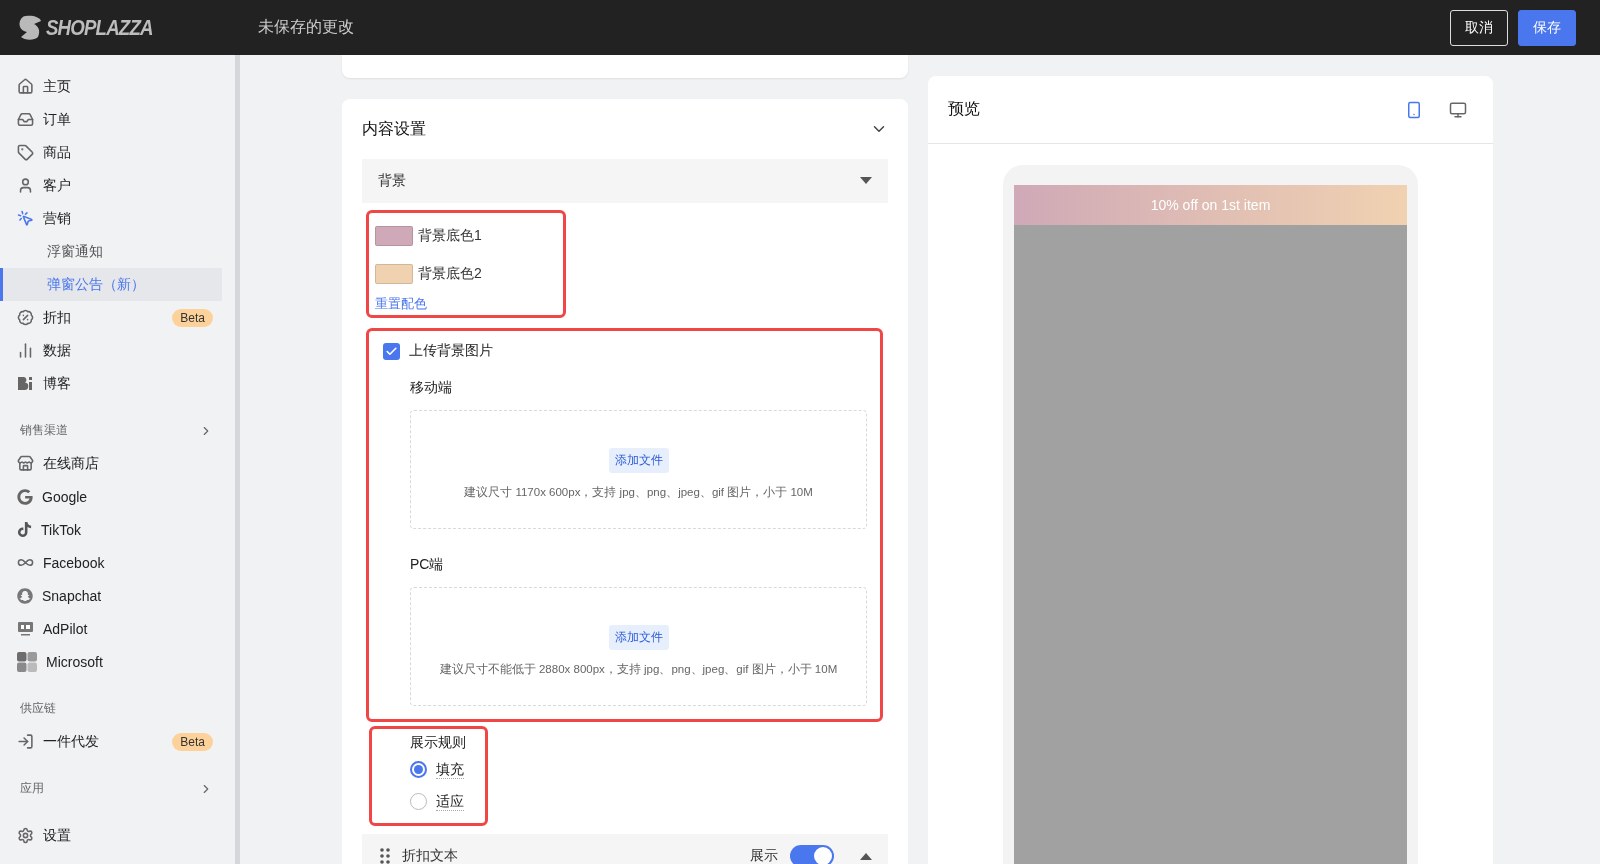 This screenshot has width=1600, height=864. Describe the element at coordinates (450, 274) in the screenshot. I see `color-label: 背景底色2` at that location.